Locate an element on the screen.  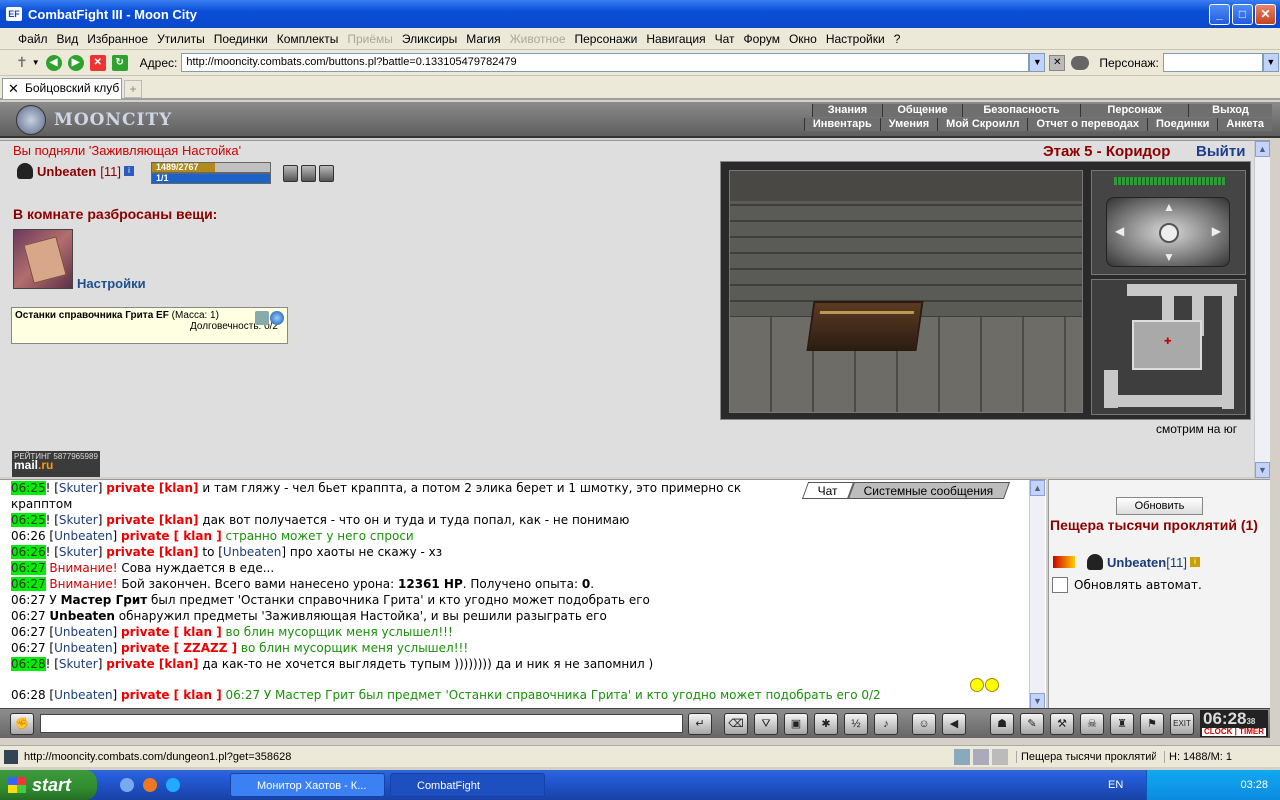
chat-input is located at coordinates (361, 723).